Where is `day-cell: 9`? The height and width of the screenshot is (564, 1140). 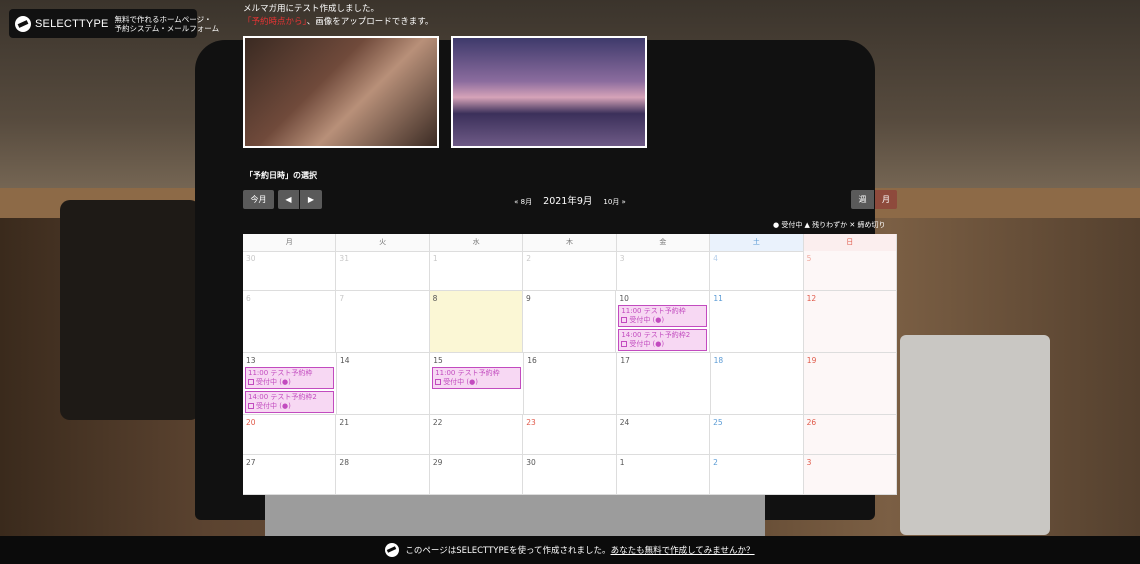
day-cell: 9 is located at coordinates (570, 322).